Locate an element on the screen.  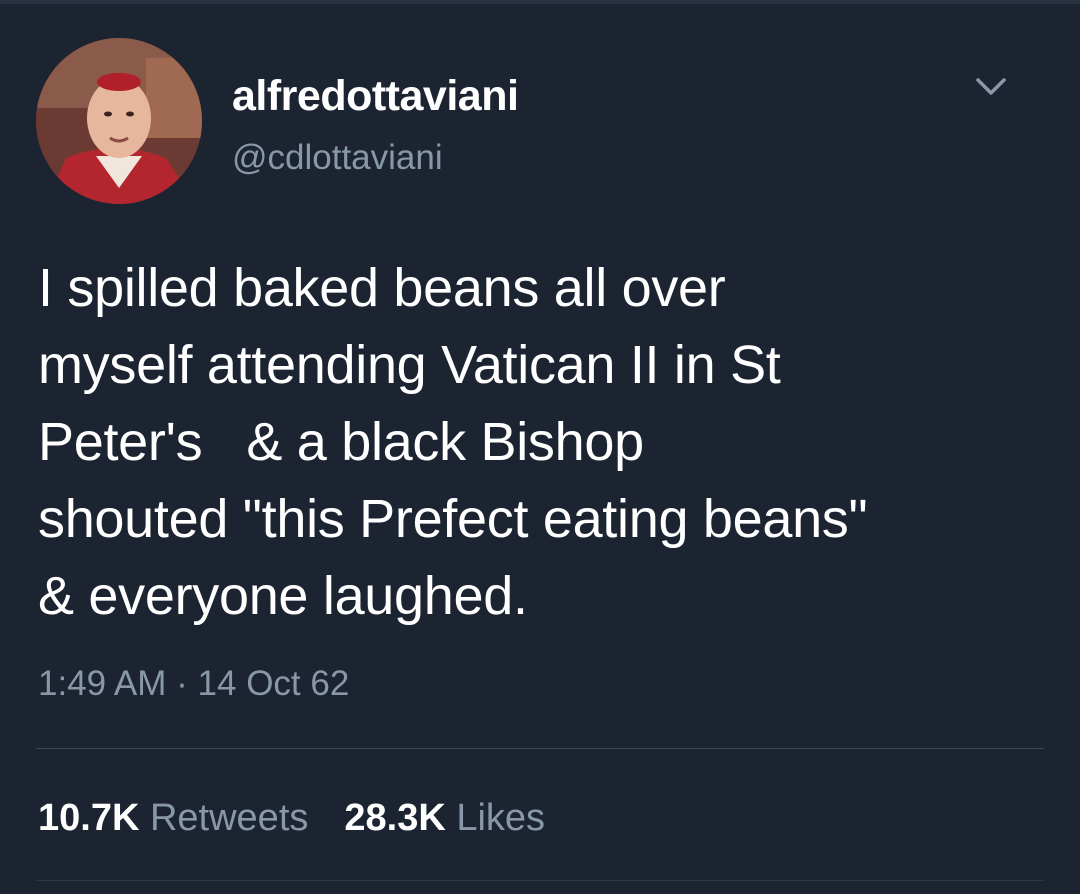
avatar-portrait-image is located at coordinates (119, 121).